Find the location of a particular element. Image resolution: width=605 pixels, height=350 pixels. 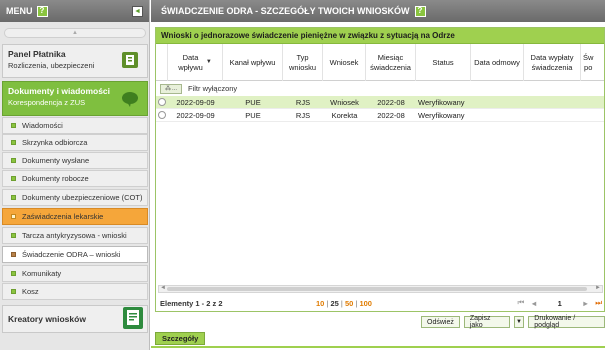

cell-odmowa is located at coordinates (497, 115).